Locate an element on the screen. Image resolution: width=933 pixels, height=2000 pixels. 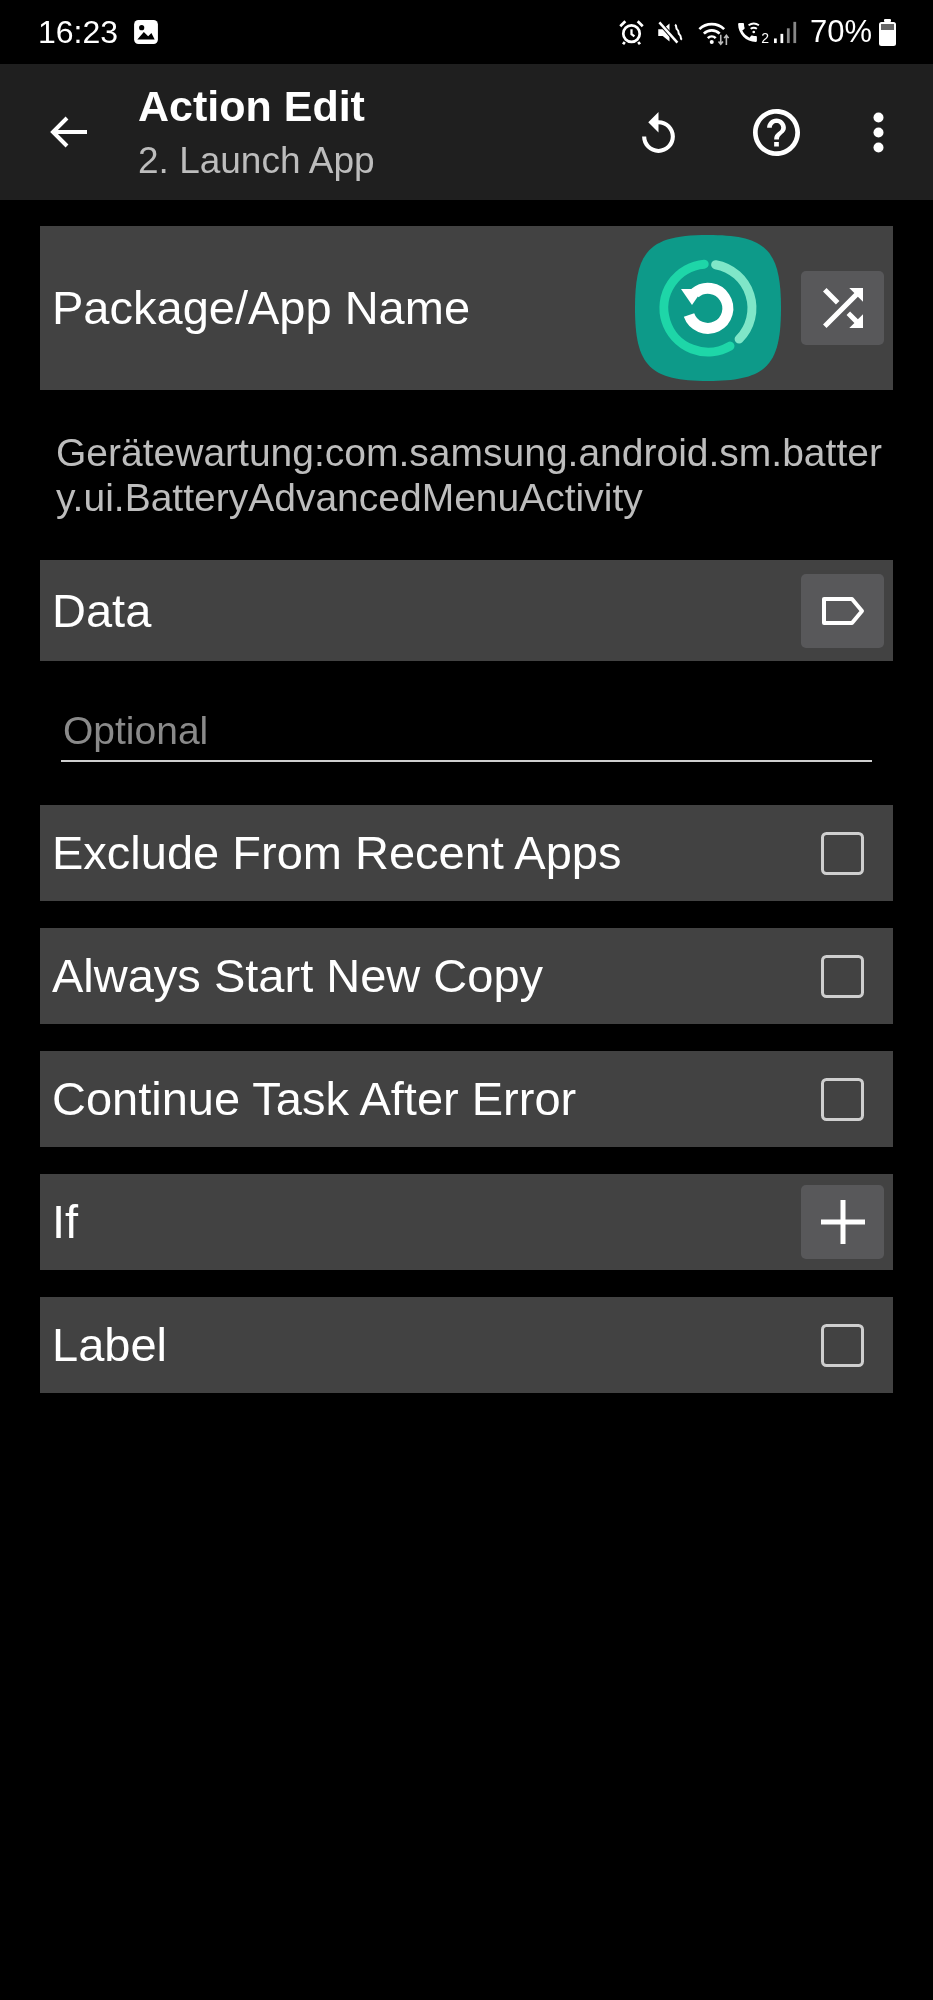
field-label: Data is located at coordinates (102, 610).